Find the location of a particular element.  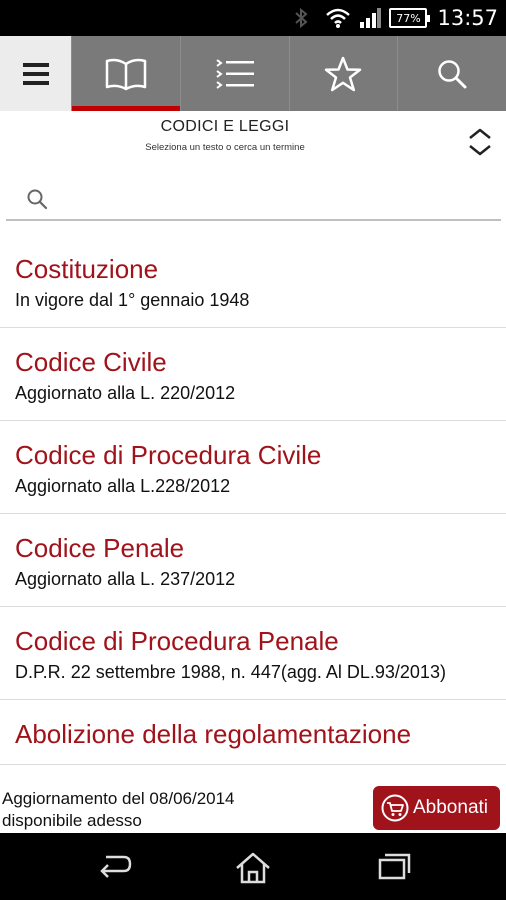

search-box is located at coordinates (253, 198).